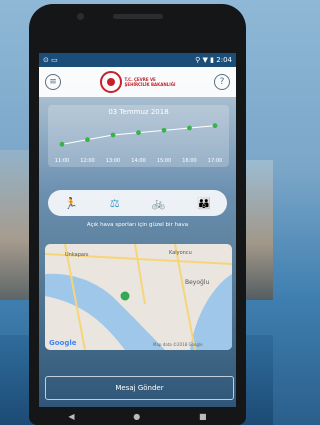  Describe the element at coordinates (164, 161) in the screenshot. I see `chart-time-label: 15:00` at that location.